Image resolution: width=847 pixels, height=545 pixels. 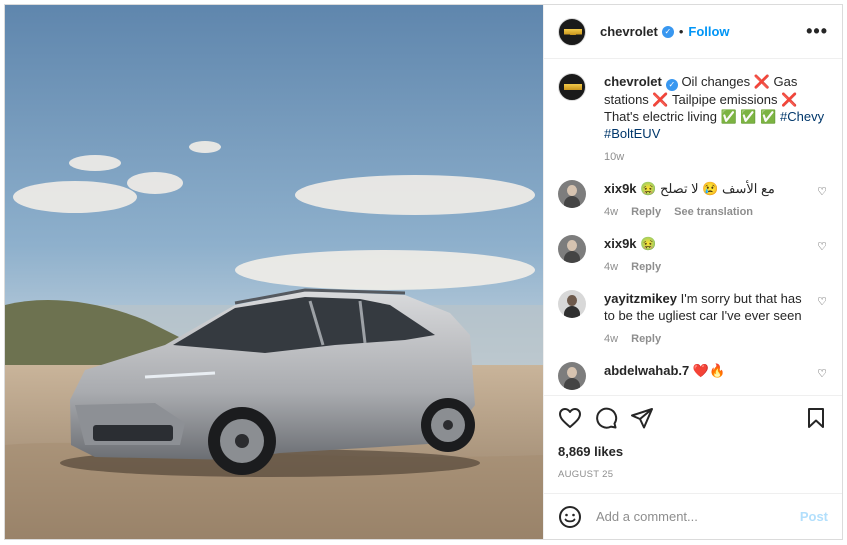 What do you see at coordinates (640, 298) in the screenshot?
I see `comment-username: yayitzmikey` at bounding box center [640, 298].